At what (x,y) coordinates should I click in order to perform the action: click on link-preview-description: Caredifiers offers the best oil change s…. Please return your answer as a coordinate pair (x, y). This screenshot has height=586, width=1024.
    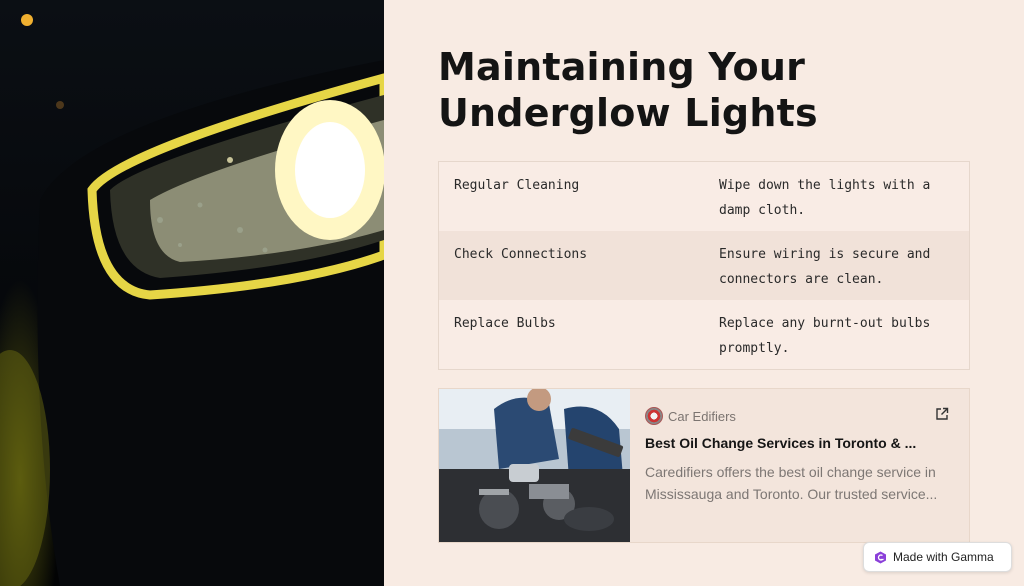
    Looking at the image, I should click on (791, 483).